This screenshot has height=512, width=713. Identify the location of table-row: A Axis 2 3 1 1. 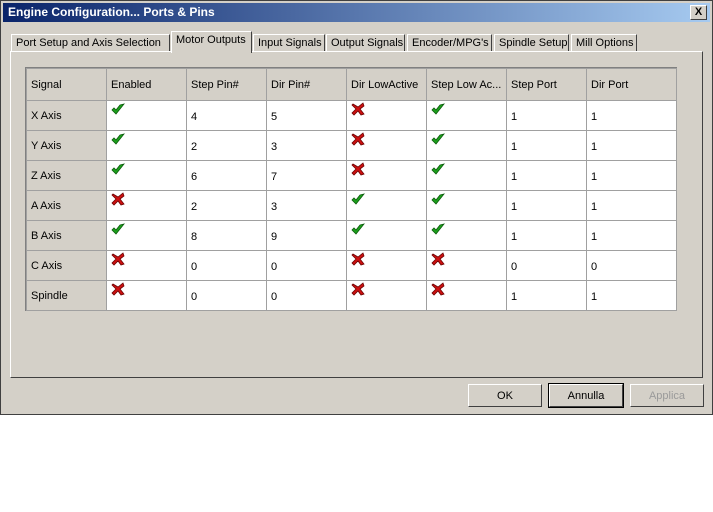
(351, 205).